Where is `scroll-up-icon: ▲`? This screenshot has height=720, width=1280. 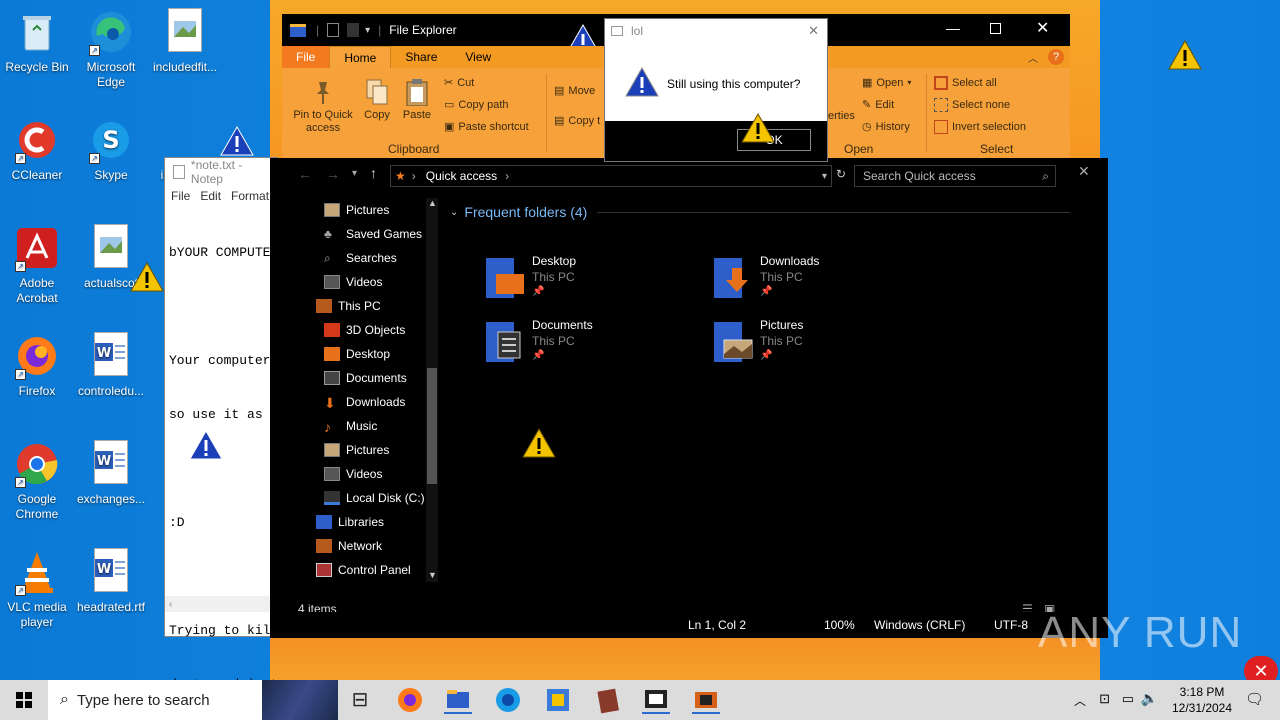 scroll-up-icon: ▲ is located at coordinates (432, 203).